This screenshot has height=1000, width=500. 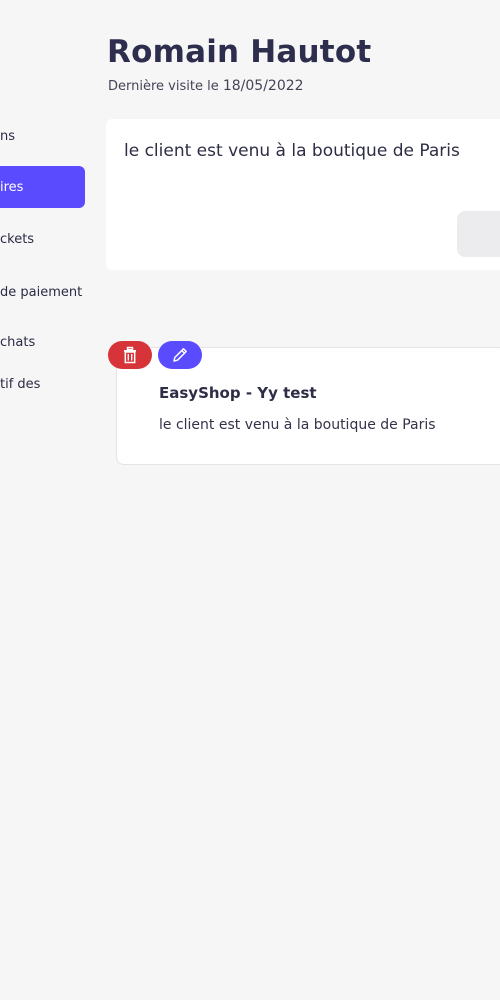 What do you see at coordinates (263, 86) in the screenshot?
I see `last-visit-date: 18/05/2022` at bounding box center [263, 86].